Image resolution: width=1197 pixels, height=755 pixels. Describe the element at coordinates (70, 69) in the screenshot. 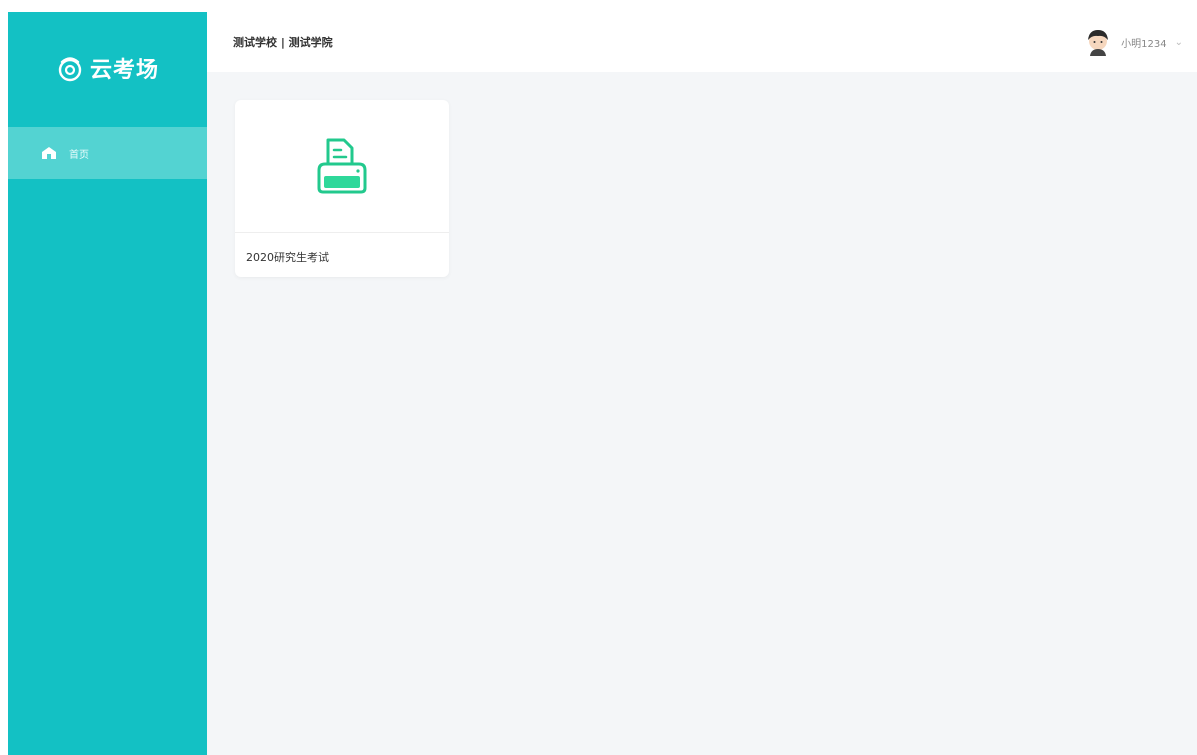

I see `logo-icon` at that location.